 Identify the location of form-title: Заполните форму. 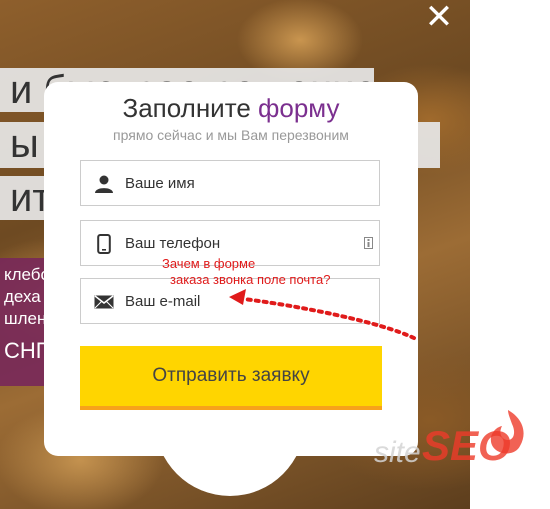
(231, 108).